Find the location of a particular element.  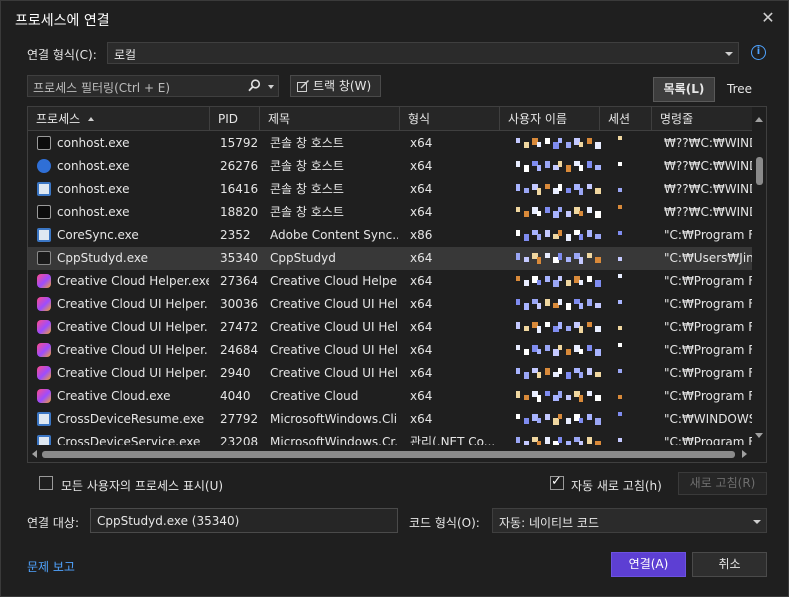

scroll-down-icon is located at coordinates (759, 435).